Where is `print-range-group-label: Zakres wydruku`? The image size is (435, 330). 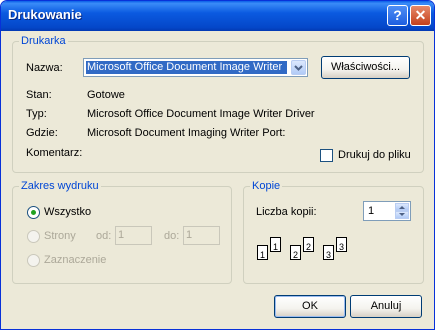 print-range-group-label: Zakres wydruku is located at coordinates (60, 186).